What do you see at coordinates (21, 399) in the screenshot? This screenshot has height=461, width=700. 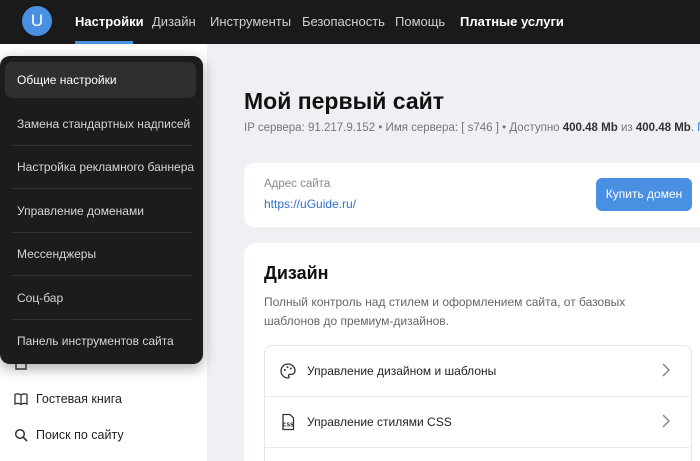 I see `book-icon` at bounding box center [21, 399].